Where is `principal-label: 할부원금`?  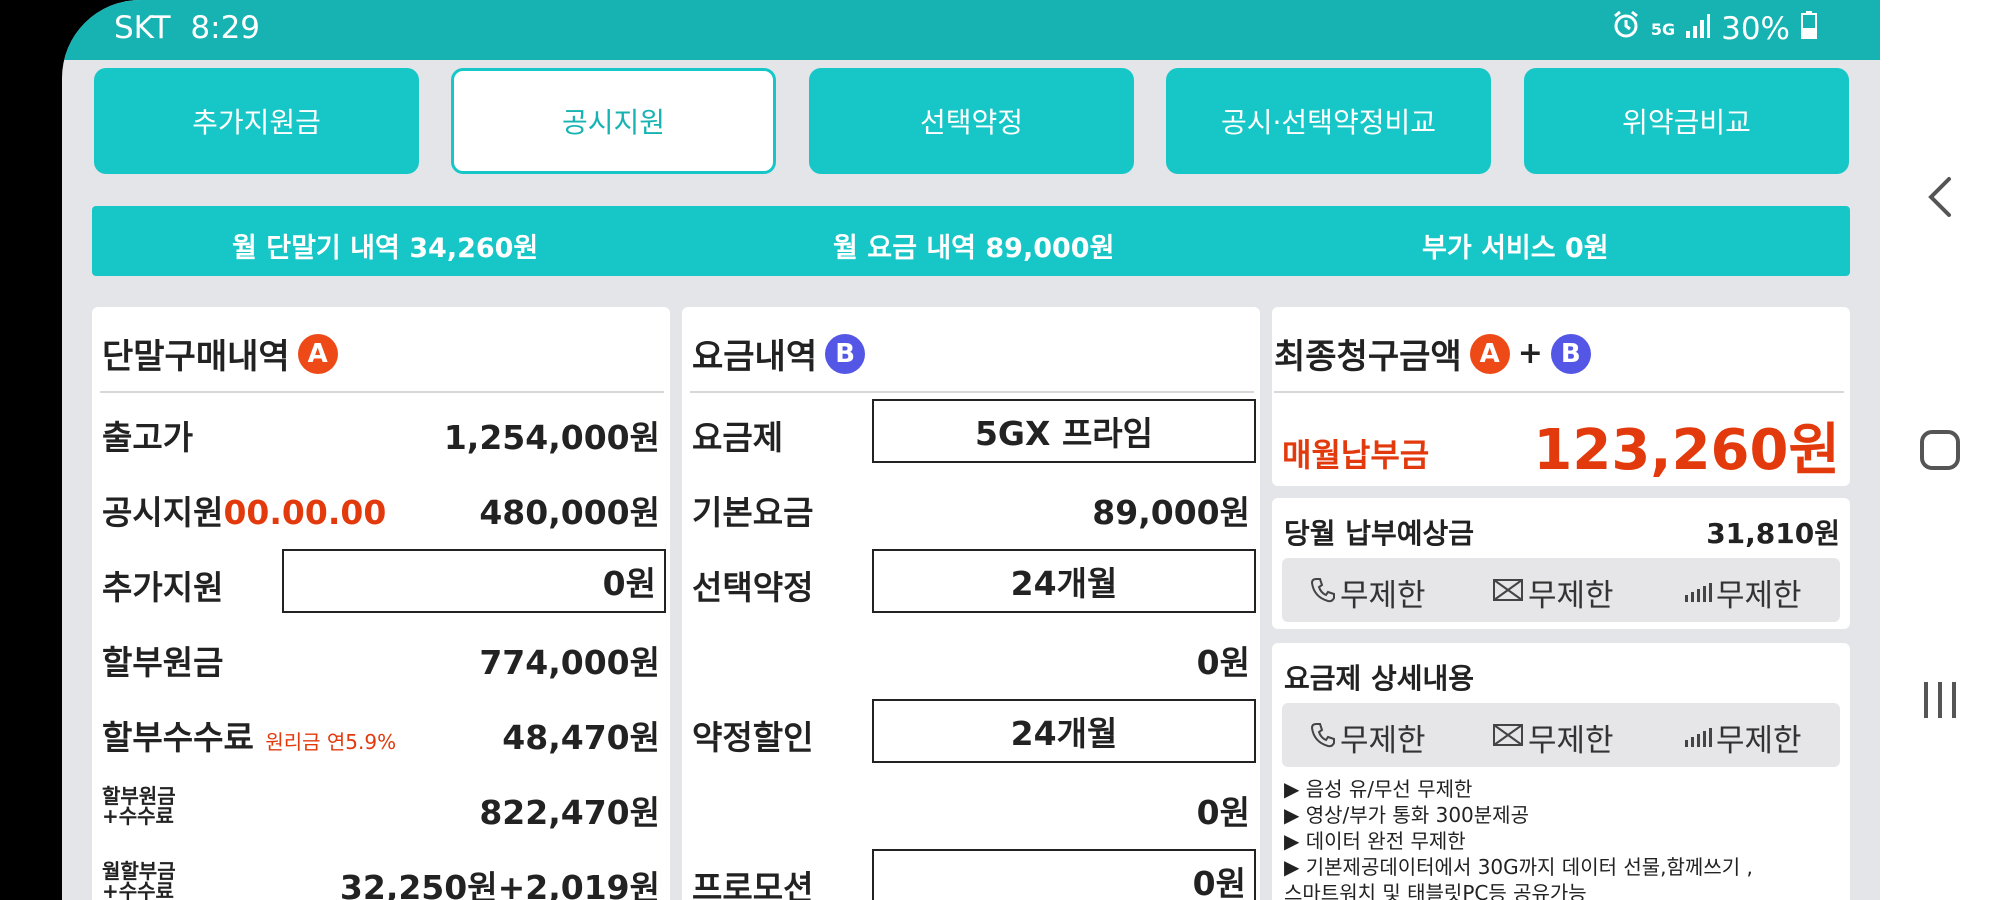 principal-label: 할부원금 is located at coordinates (163, 662).